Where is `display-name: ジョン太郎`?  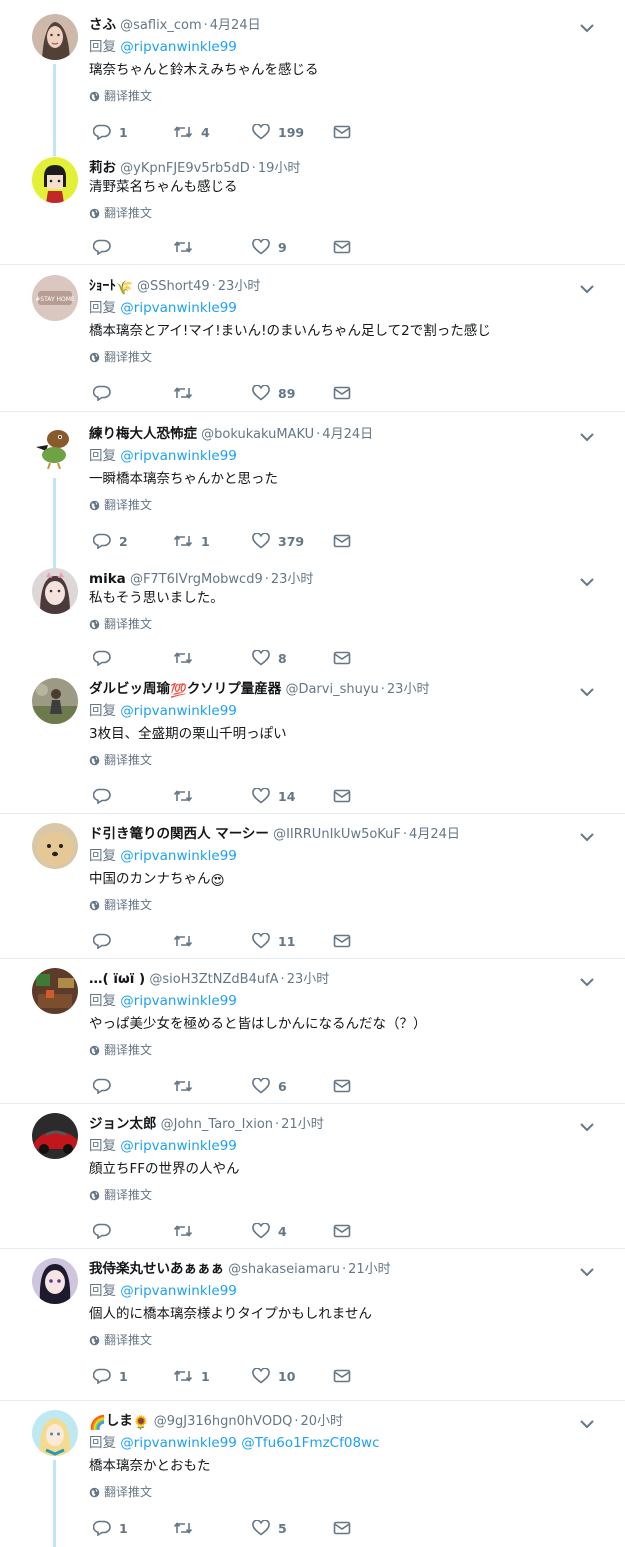 display-name: ジョン太郎 is located at coordinates (123, 1124).